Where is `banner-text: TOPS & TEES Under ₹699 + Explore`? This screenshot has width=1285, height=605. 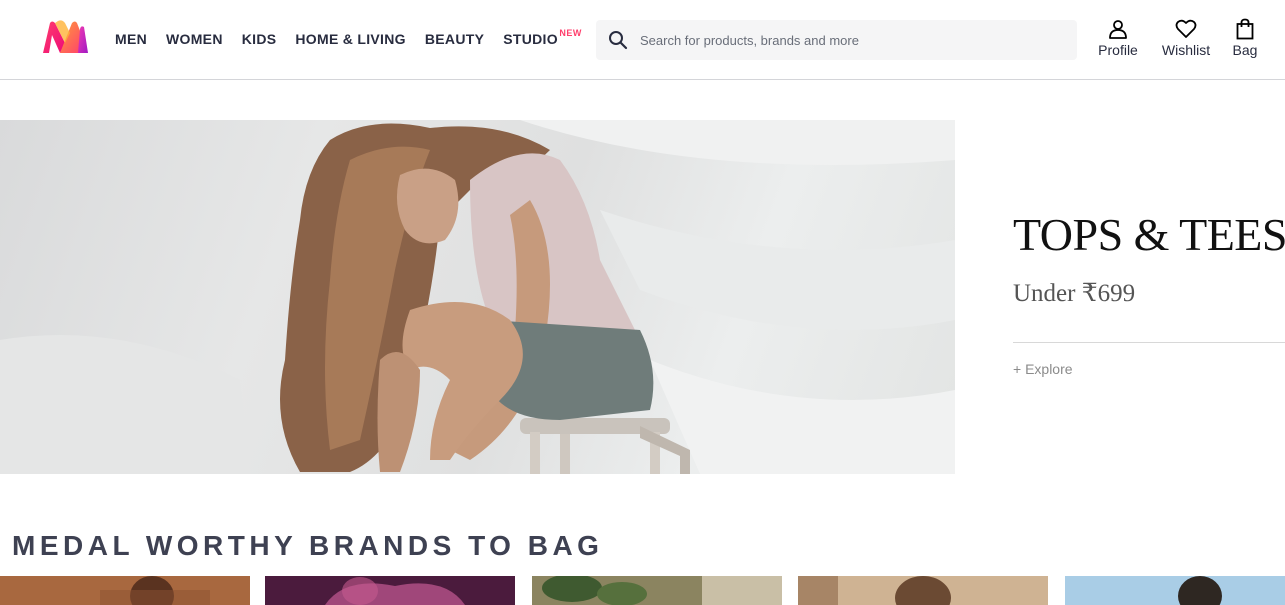
banner-text: TOPS & TEES Under ₹699 + Explore is located at coordinates (1149, 297).